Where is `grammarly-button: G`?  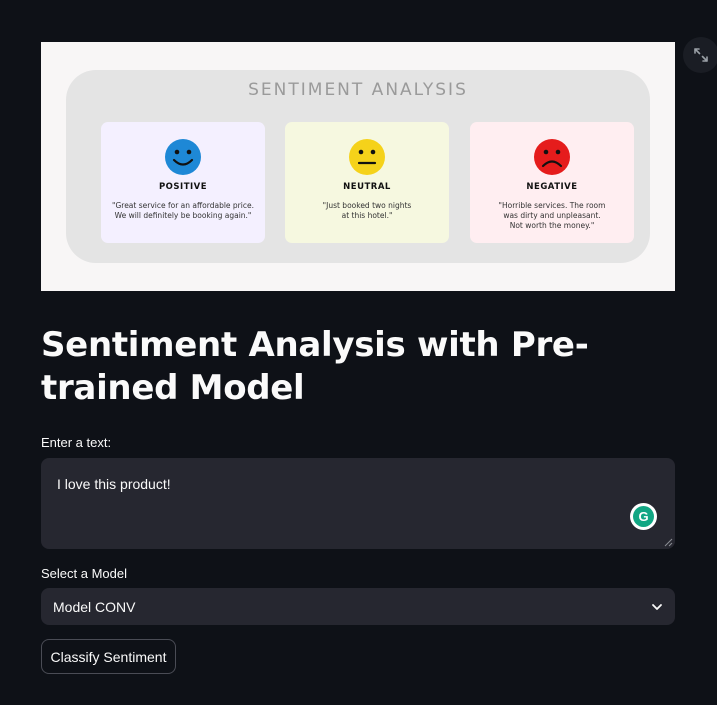
grammarly-button: G is located at coordinates (643, 516).